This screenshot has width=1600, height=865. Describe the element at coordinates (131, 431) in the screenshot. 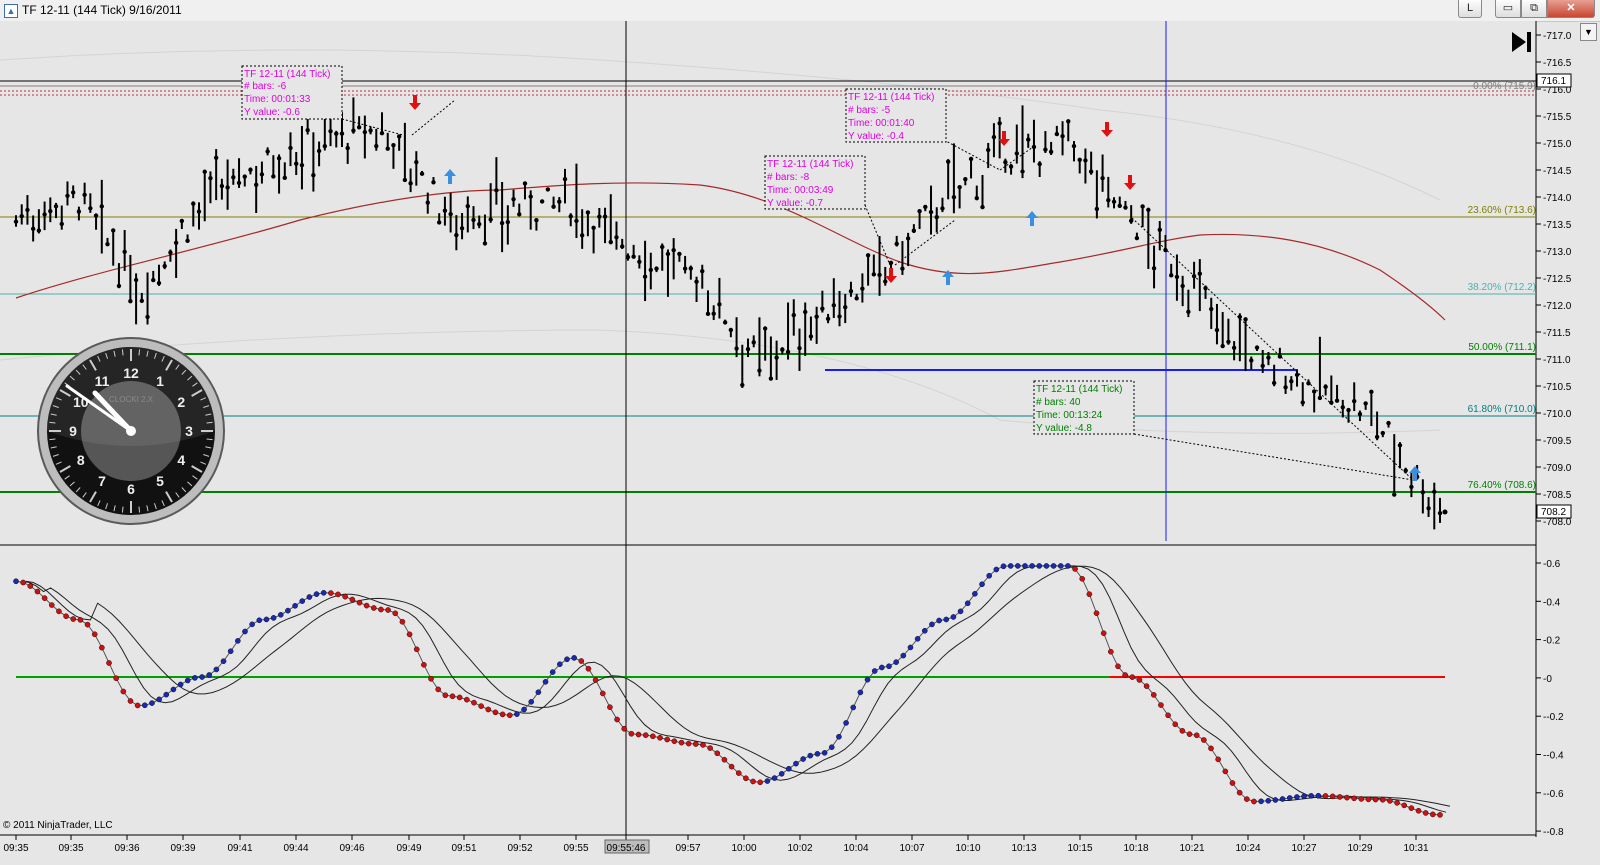

I see `clock-widget: CLOCKI 2.X 12 1234567891011` at that location.